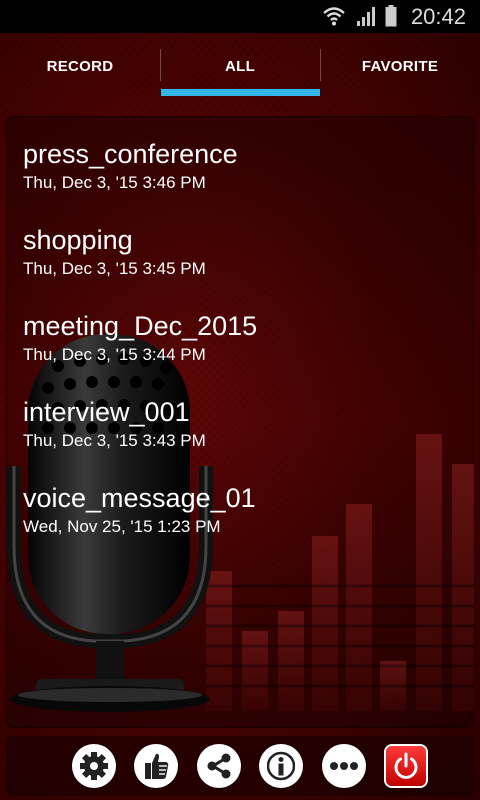  I want to click on recording-name: press_conference, so click(130, 154).